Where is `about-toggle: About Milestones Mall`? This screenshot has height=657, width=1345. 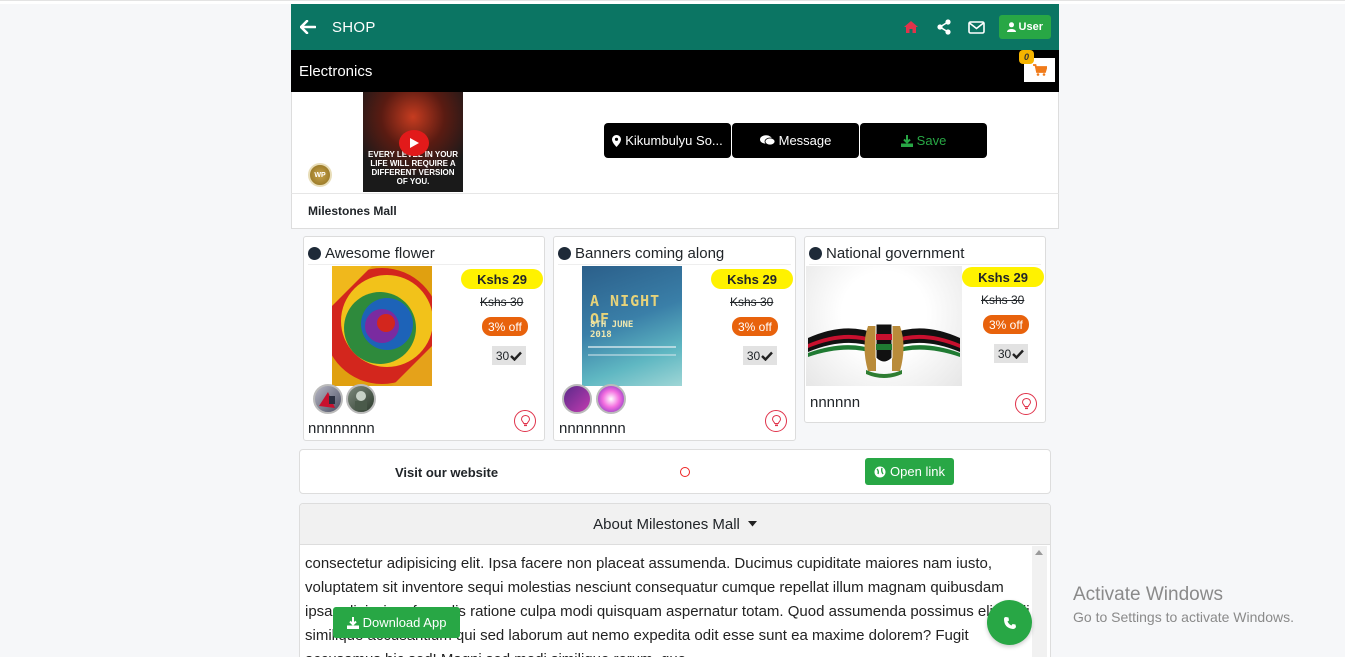 about-toggle: About Milestones Mall is located at coordinates (675, 524).